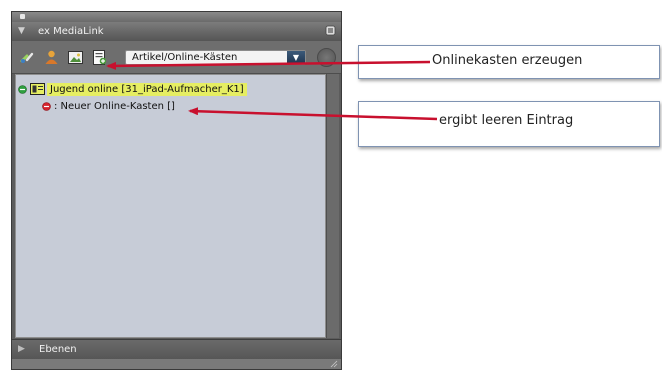  I want to click on collapse-triangle-icon: ▼, so click(21, 31).